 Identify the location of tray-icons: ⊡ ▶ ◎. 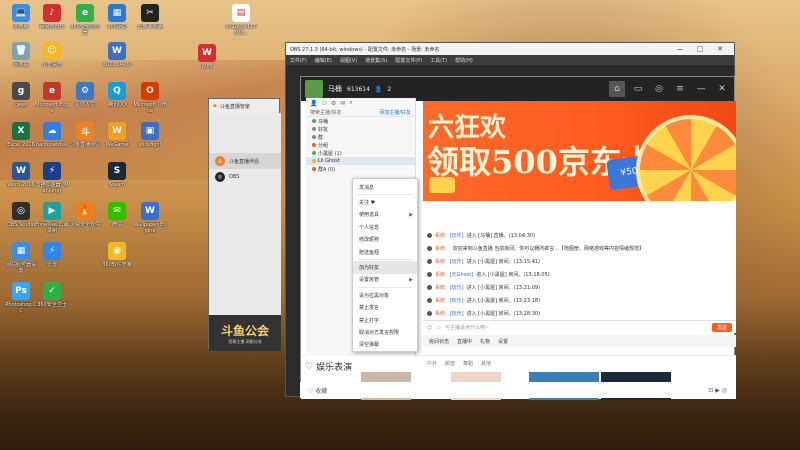
(717, 390).